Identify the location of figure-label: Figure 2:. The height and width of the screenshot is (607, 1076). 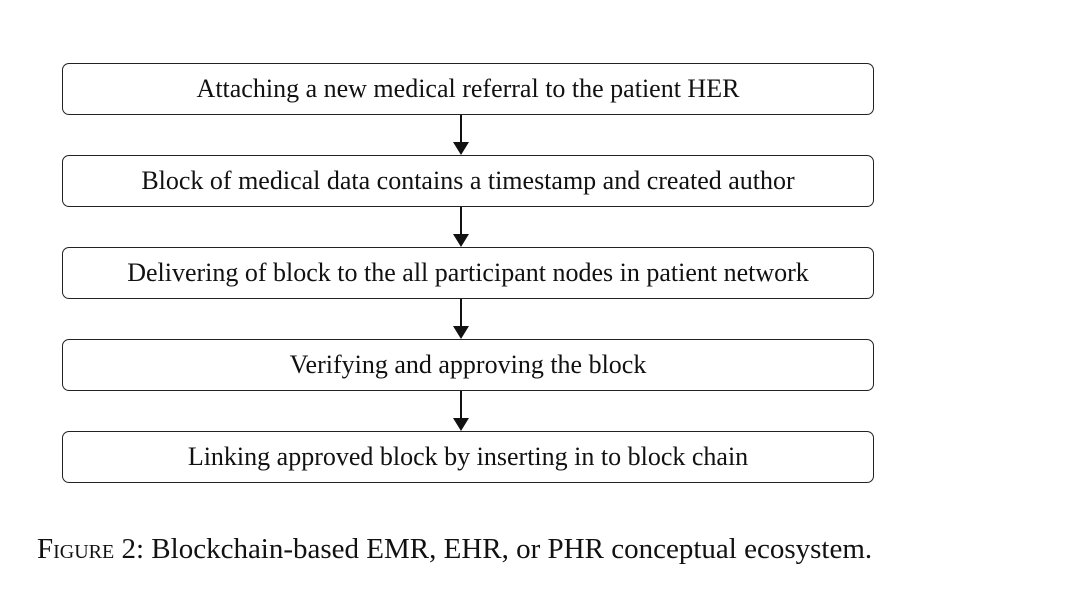
(91, 549).